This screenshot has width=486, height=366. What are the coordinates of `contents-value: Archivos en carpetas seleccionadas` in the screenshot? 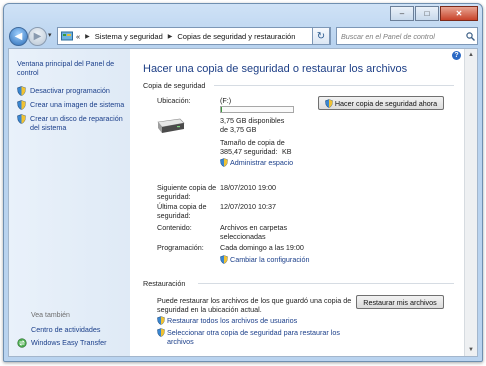 It's located at (254, 232).